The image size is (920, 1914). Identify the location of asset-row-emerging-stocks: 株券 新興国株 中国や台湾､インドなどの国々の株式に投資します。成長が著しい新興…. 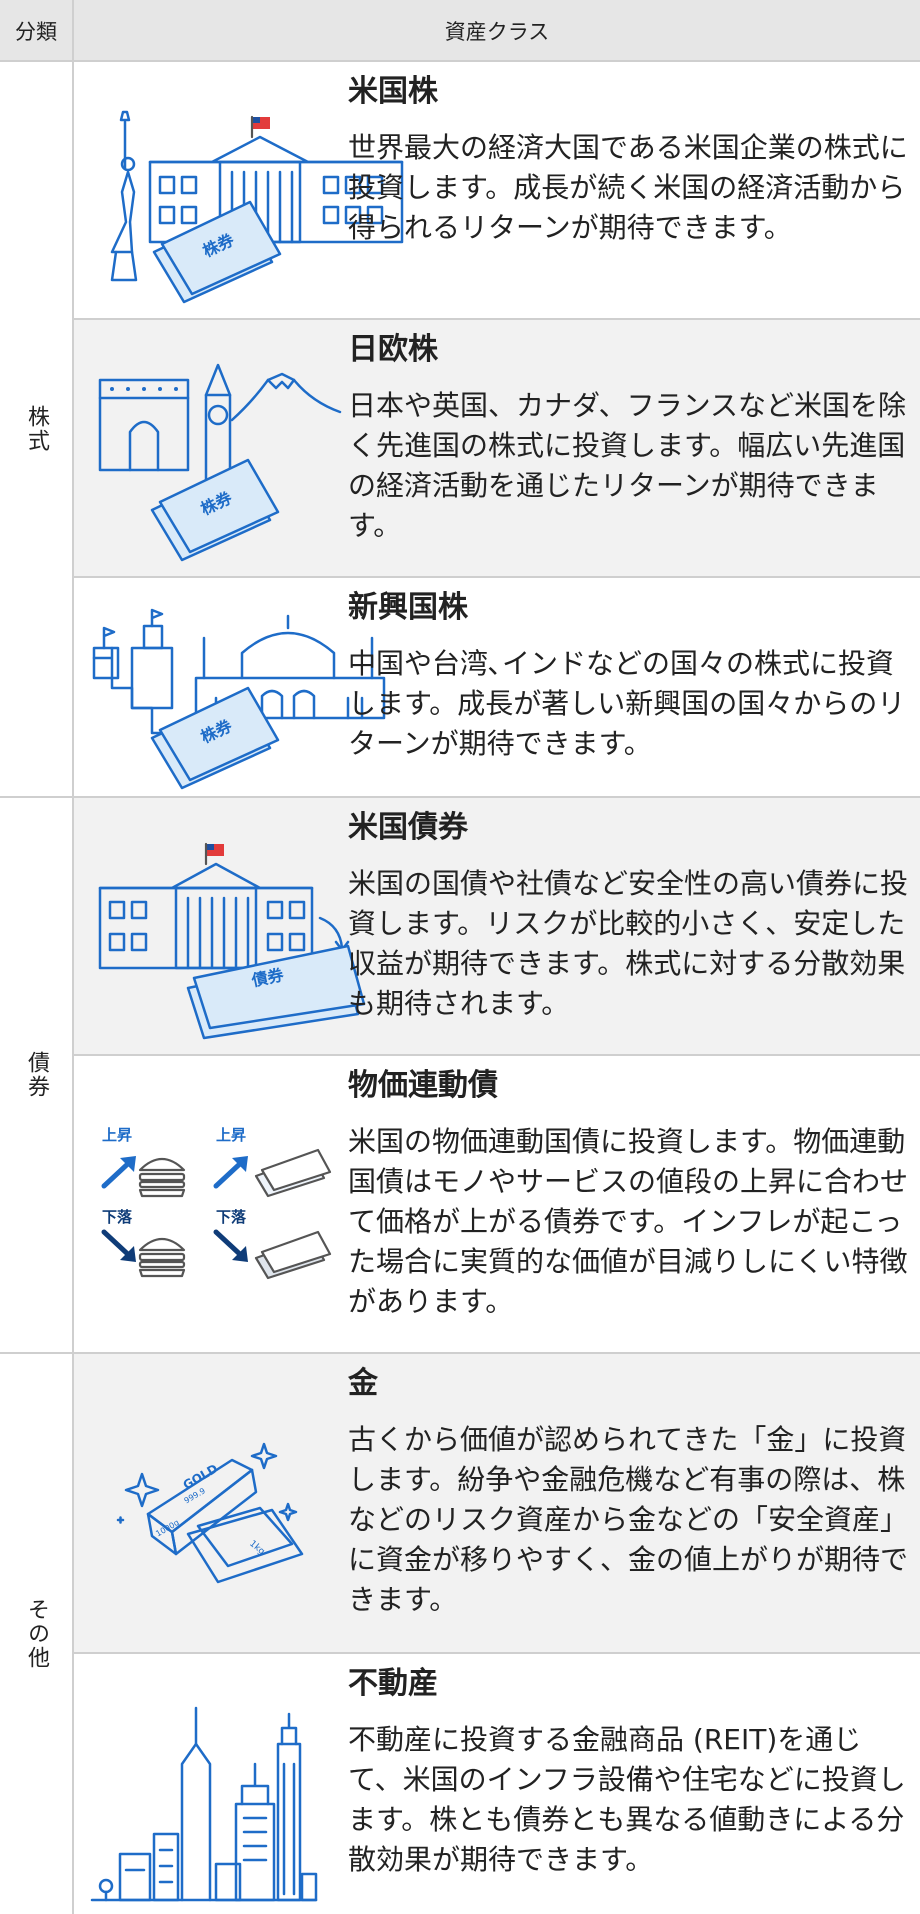
(497, 688).